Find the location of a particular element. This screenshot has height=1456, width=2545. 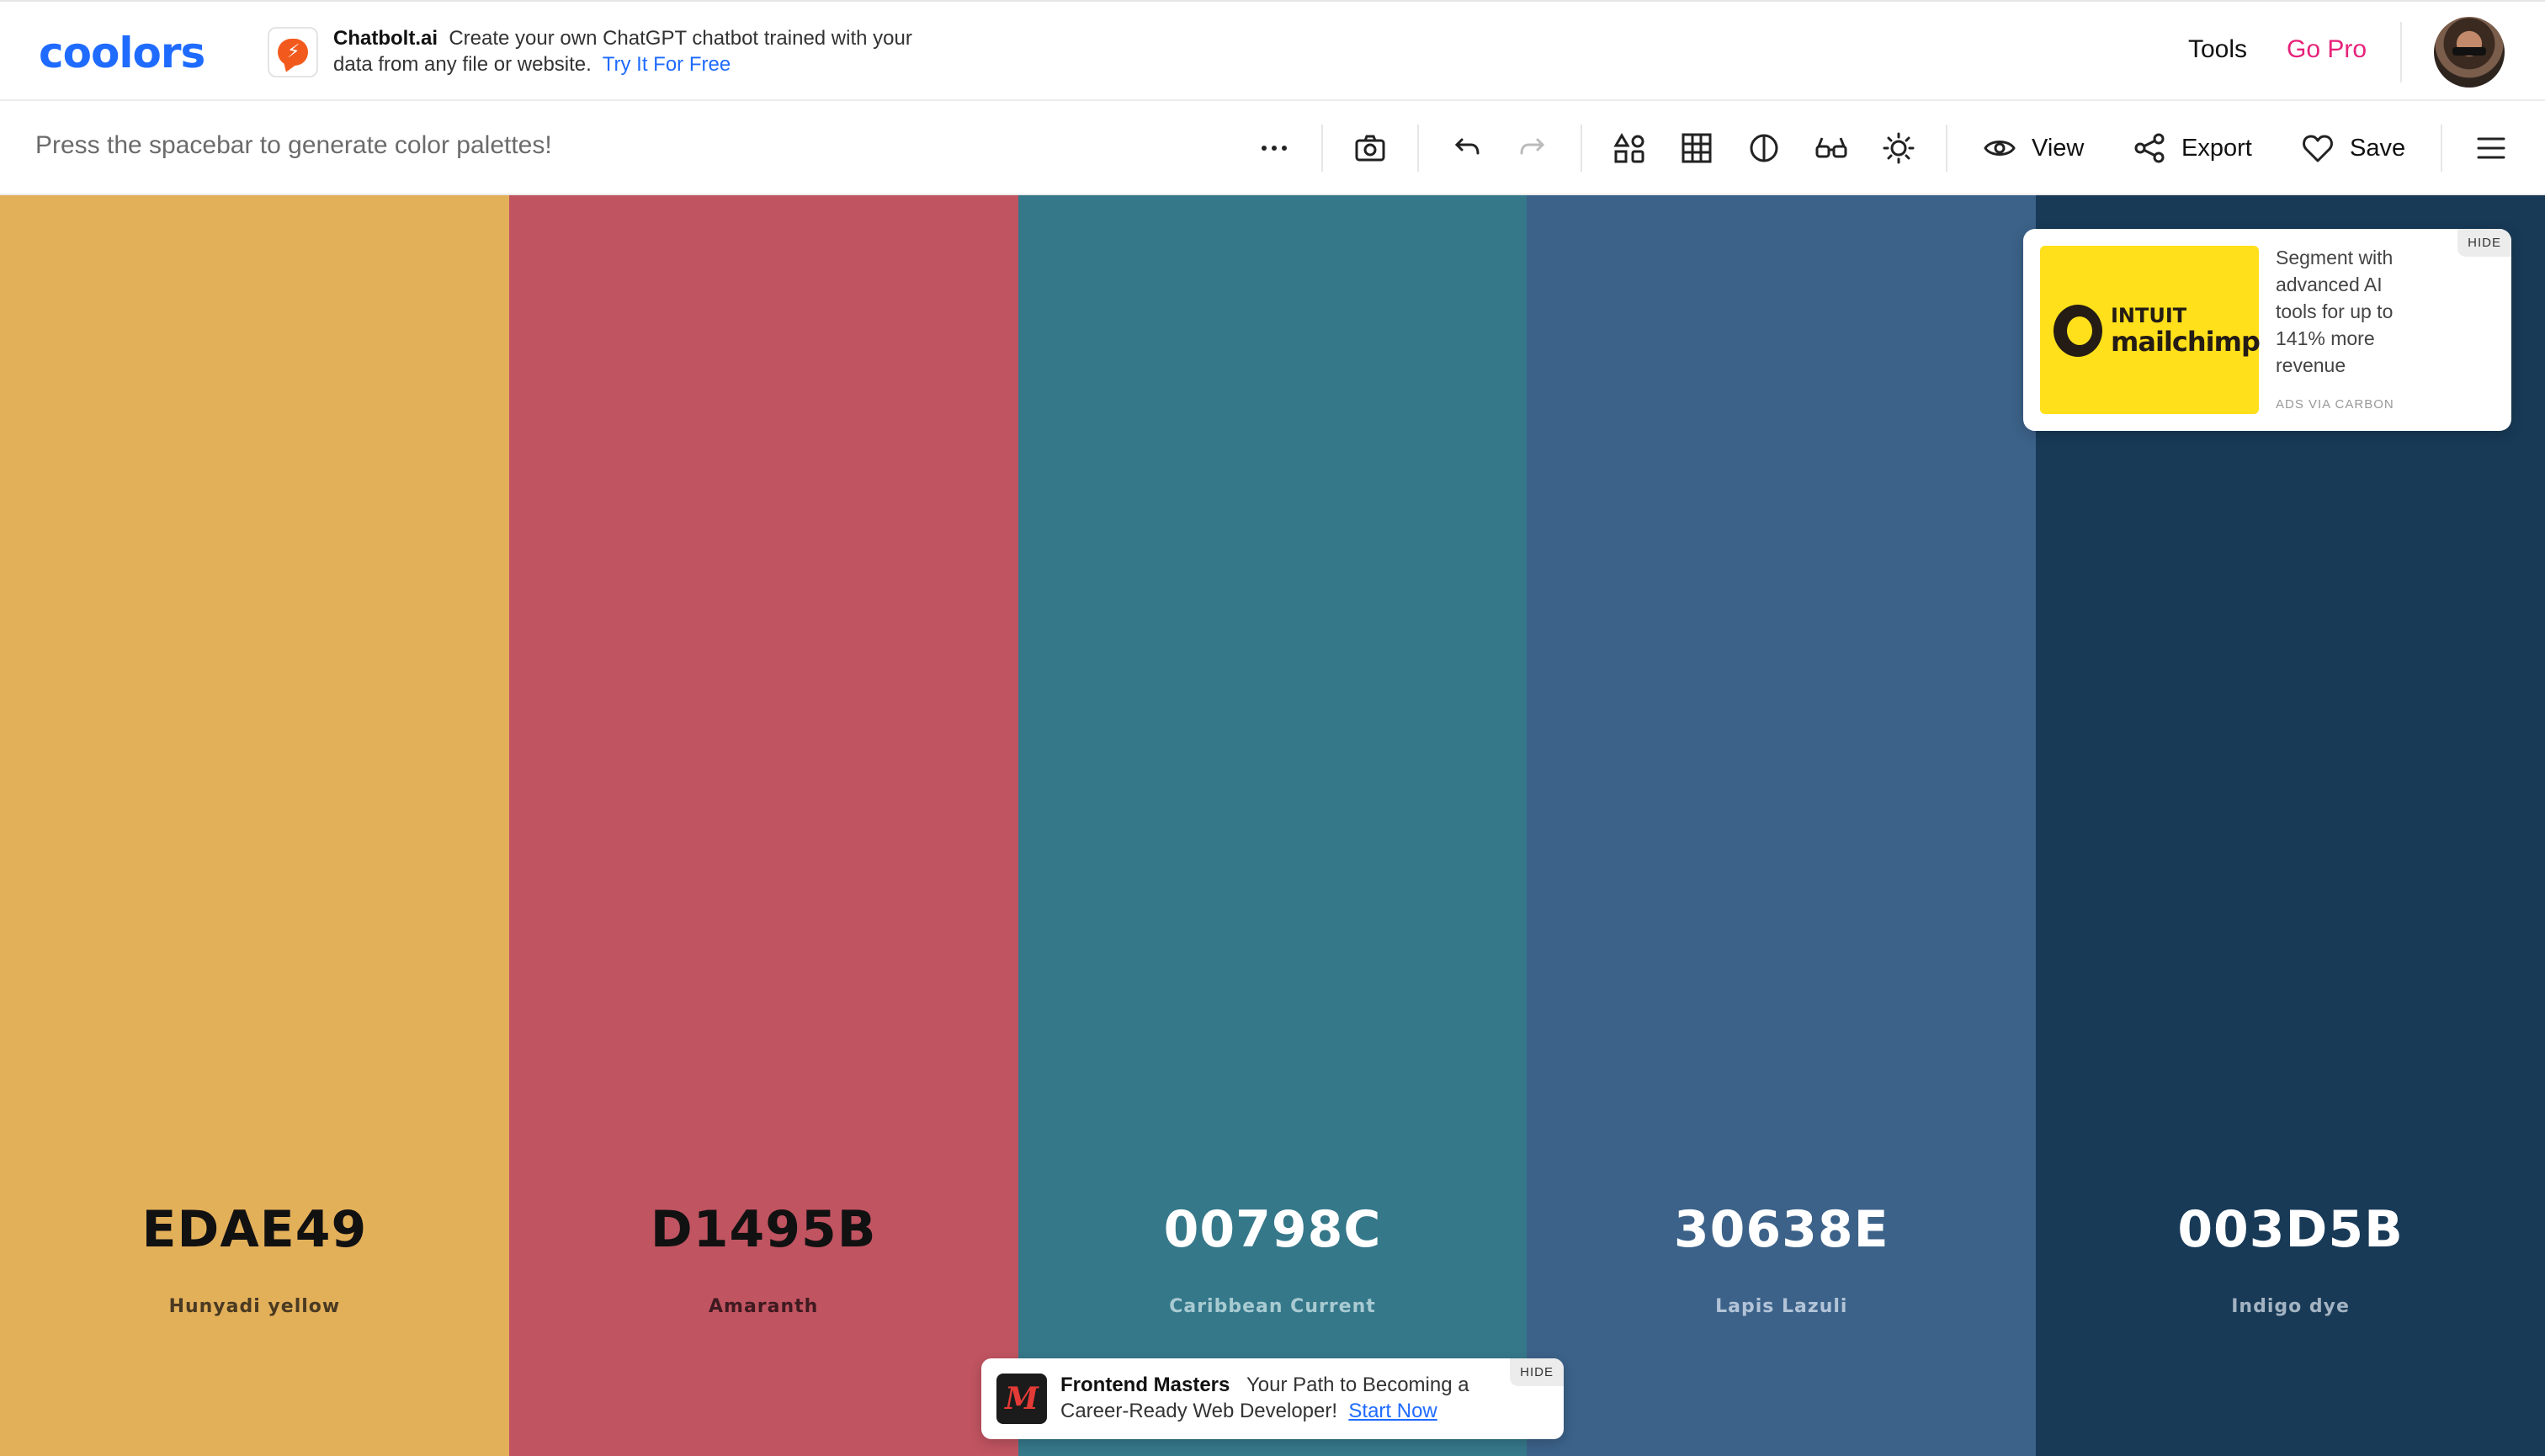

view-label: View is located at coordinates (2058, 148).